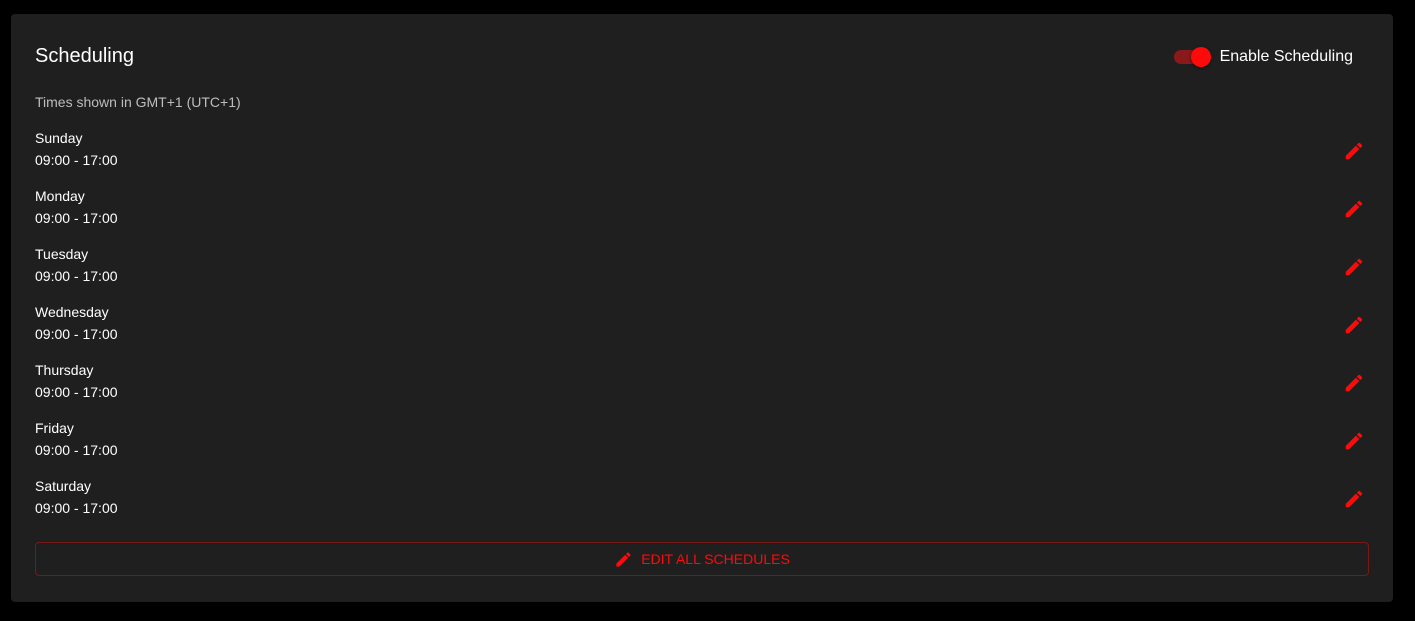  I want to click on edit-monday-button, so click(1354, 209).